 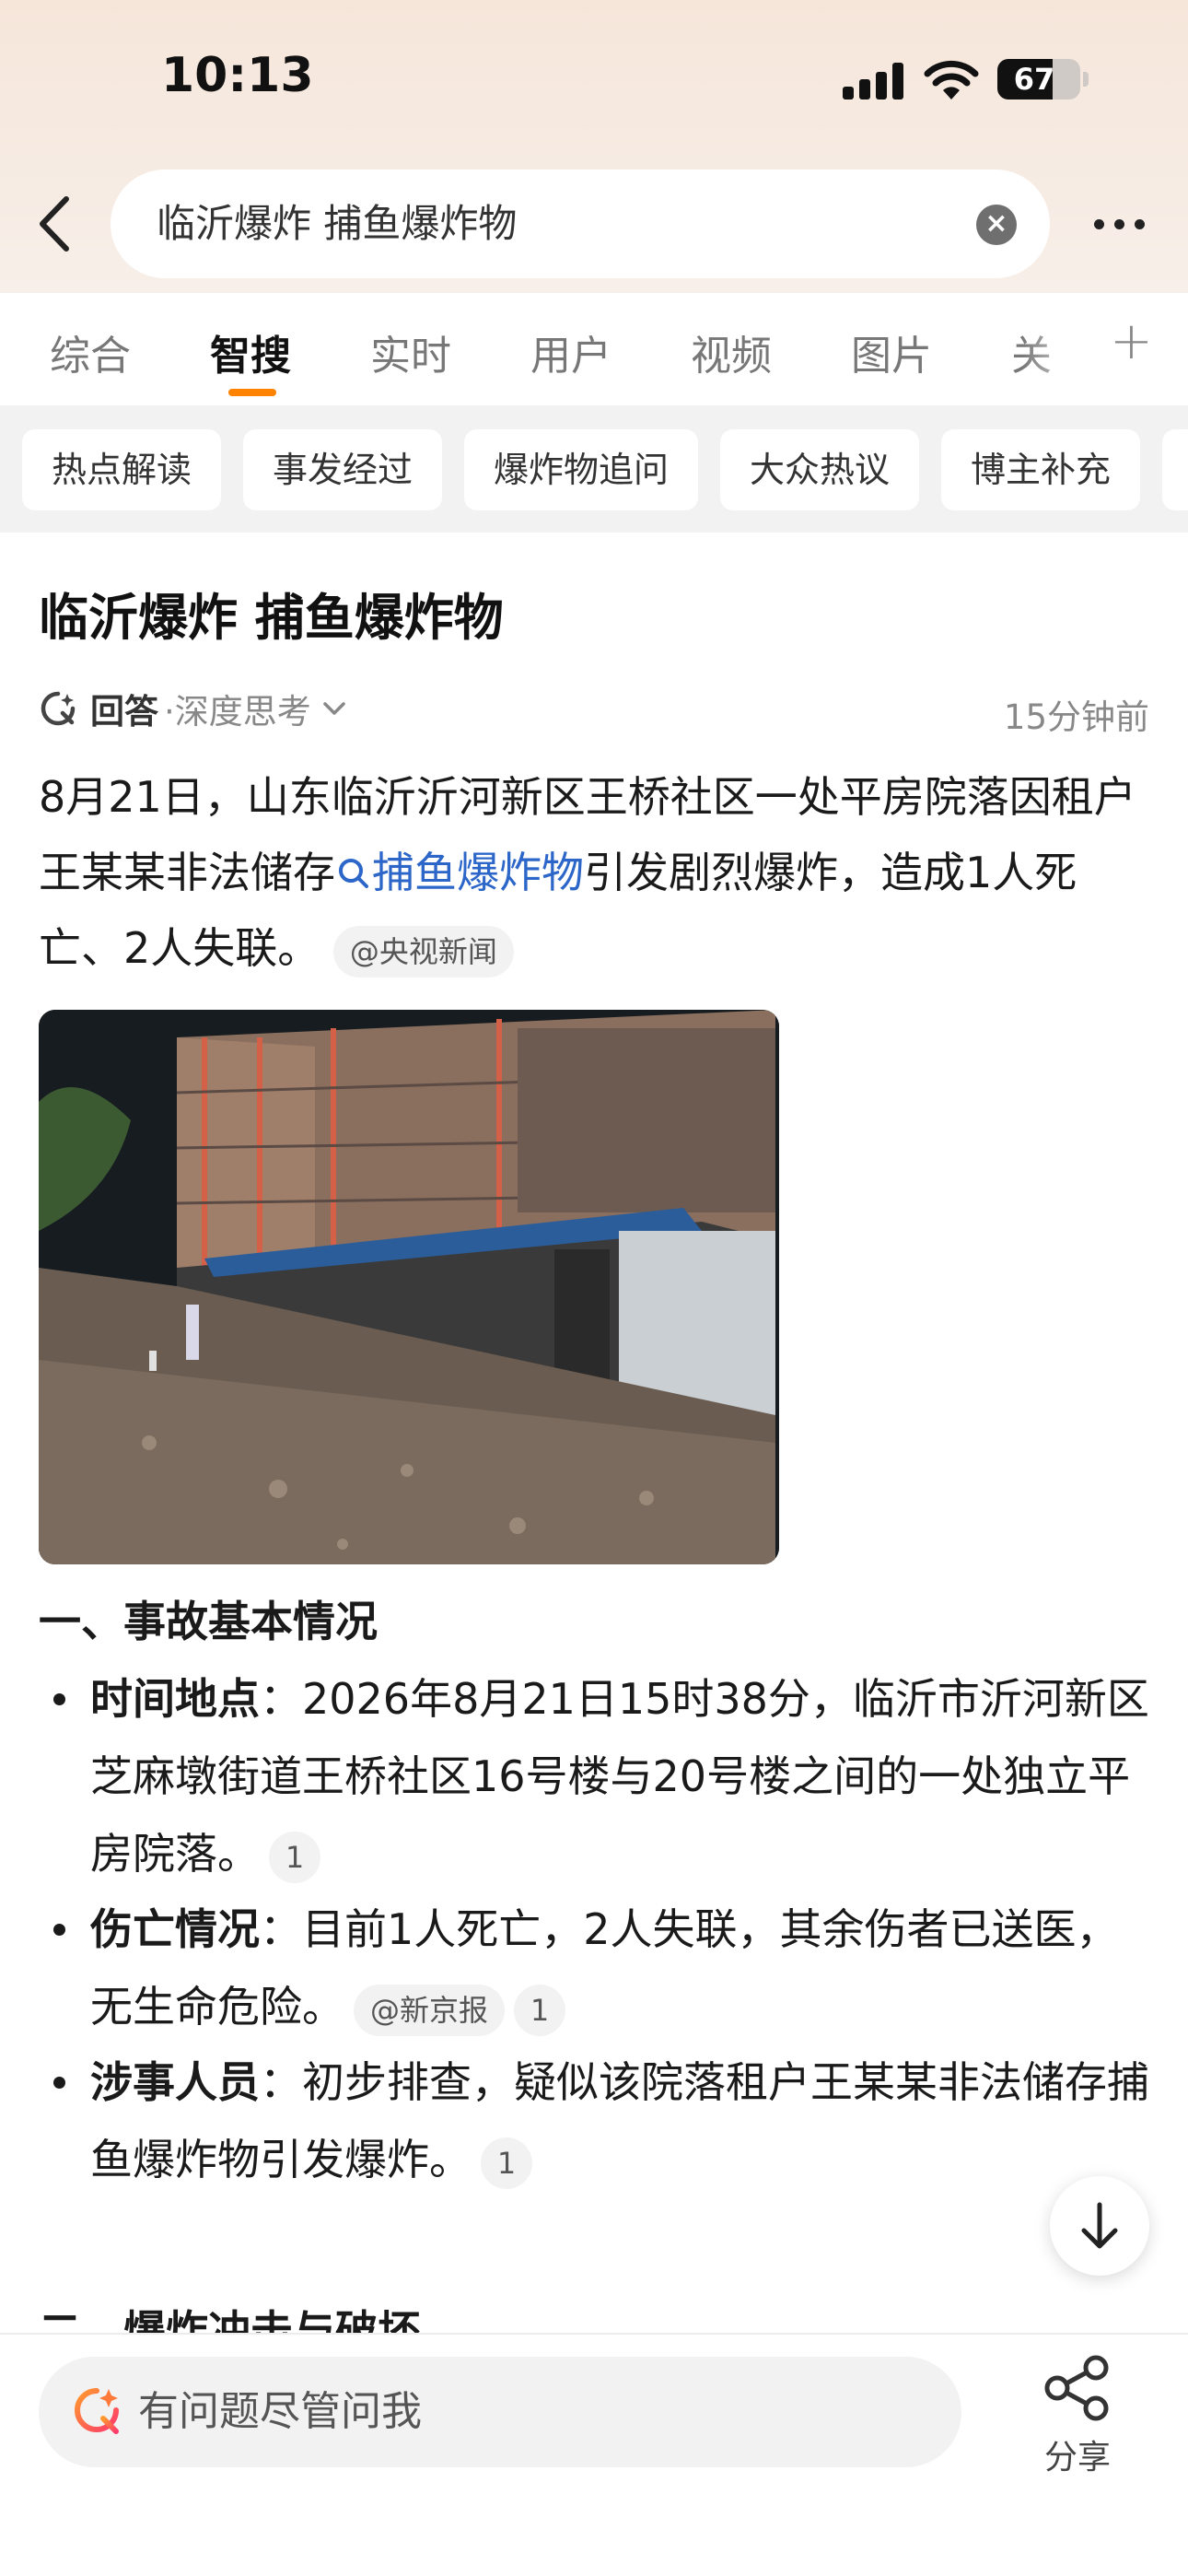 I want to click on clear-search-icon: ×, so click(x=996, y=225).